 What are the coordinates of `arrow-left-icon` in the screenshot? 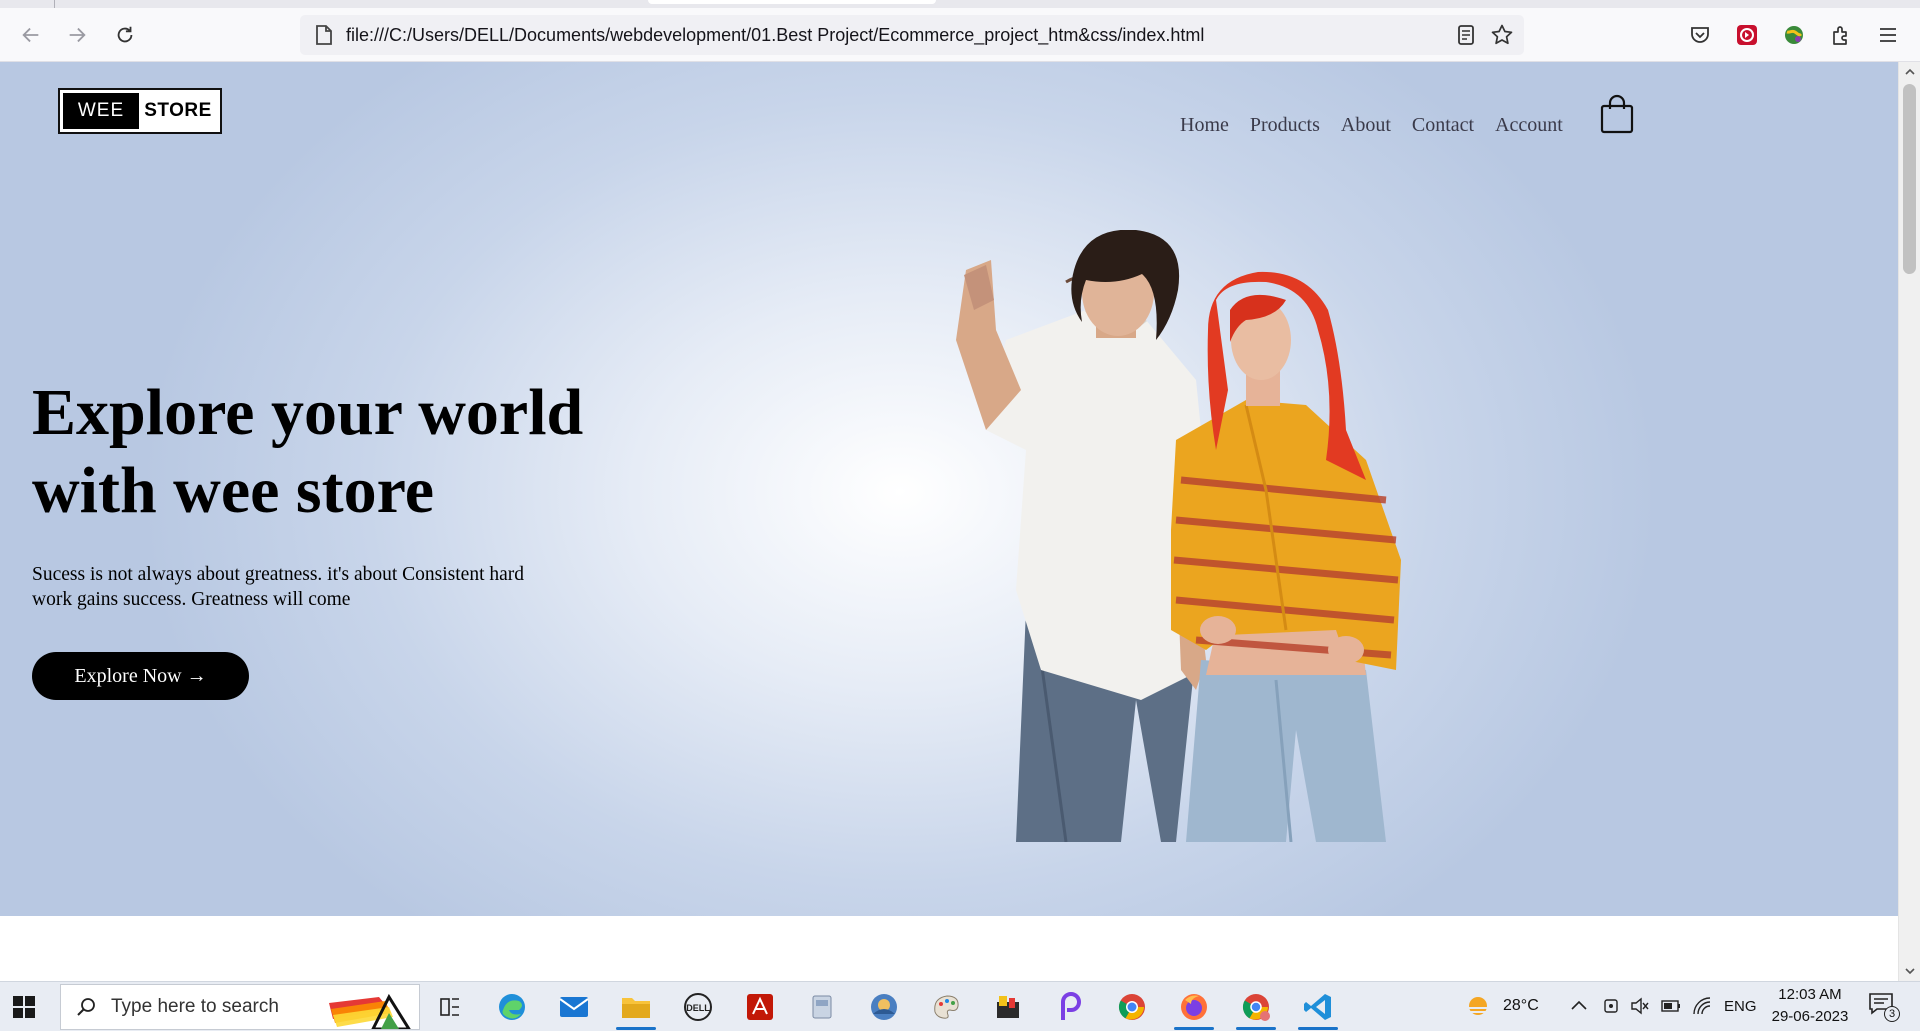 It's located at (30, 35).